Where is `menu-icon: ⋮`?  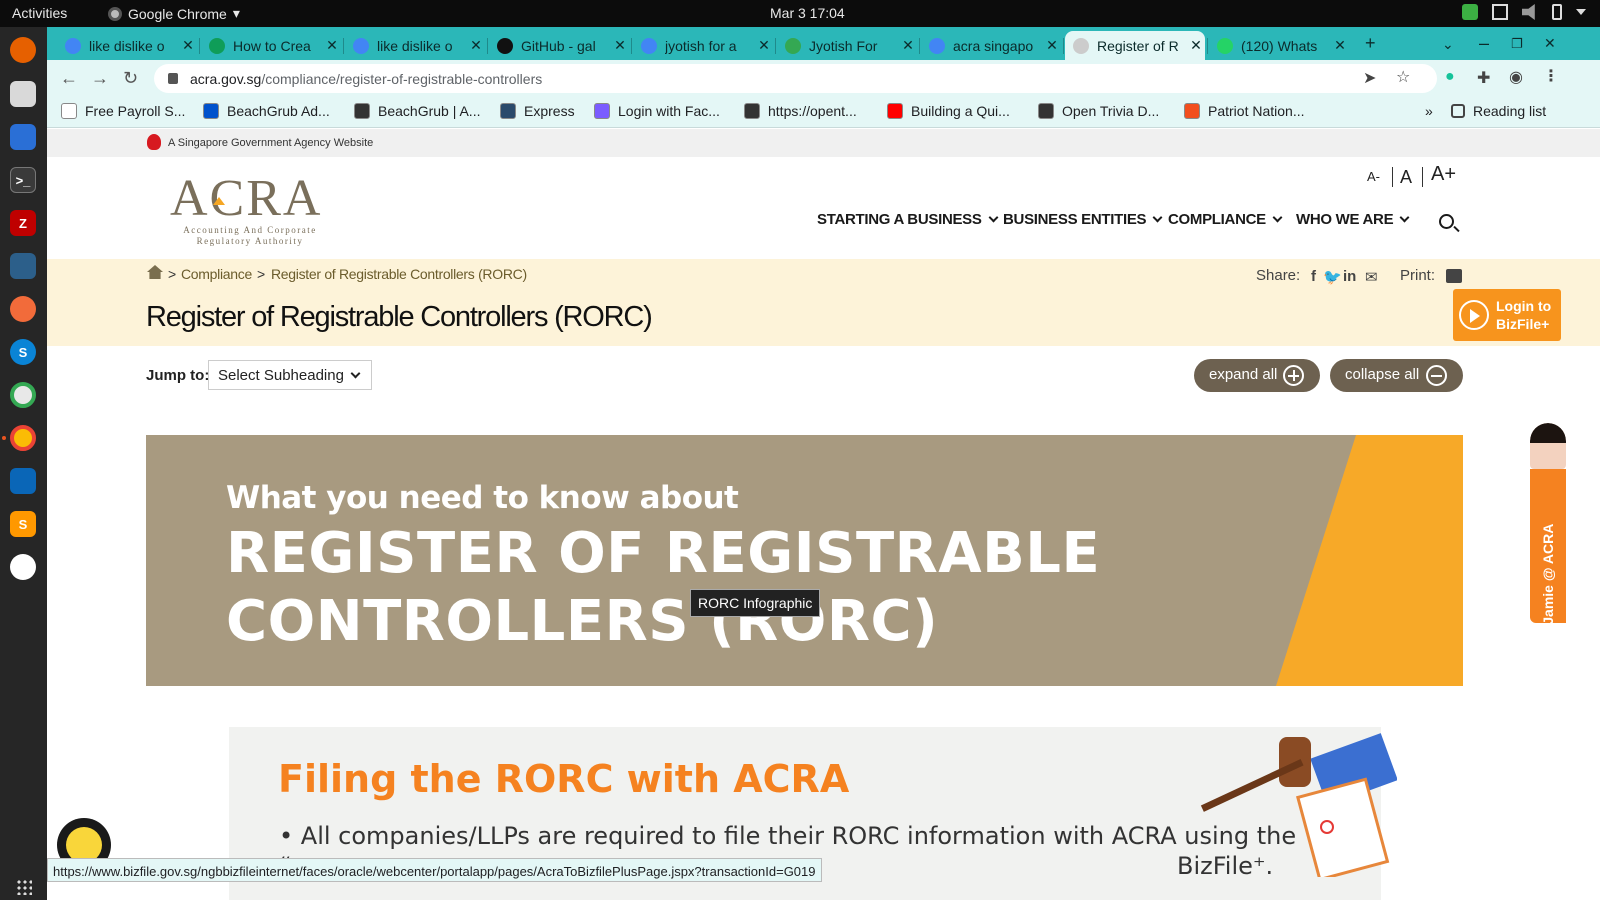
menu-icon: ⋮ is located at coordinates (1551, 76).